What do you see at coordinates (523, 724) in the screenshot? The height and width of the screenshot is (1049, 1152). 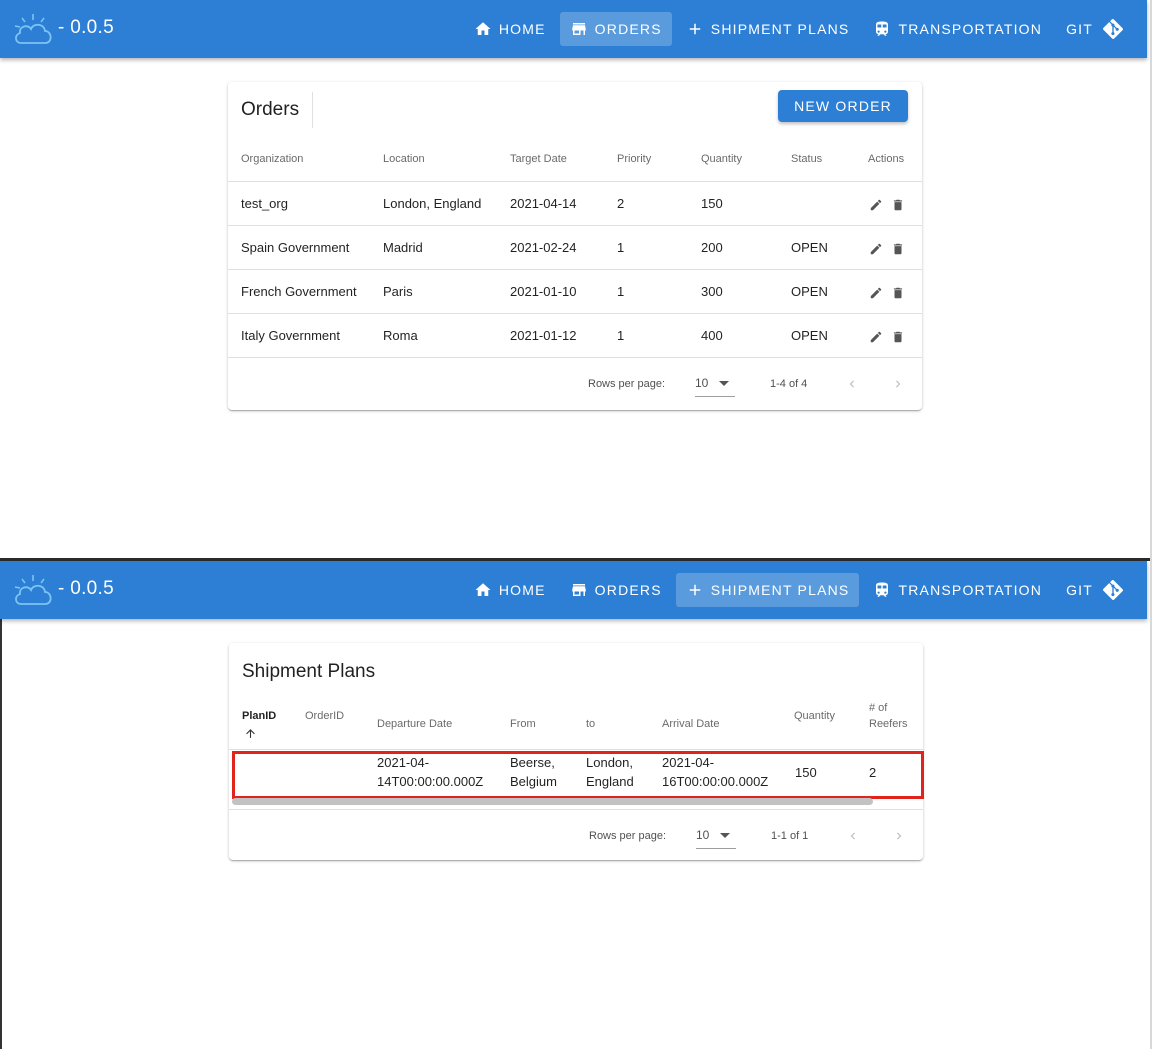 I see `column-header-from: From` at bounding box center [523, 724].